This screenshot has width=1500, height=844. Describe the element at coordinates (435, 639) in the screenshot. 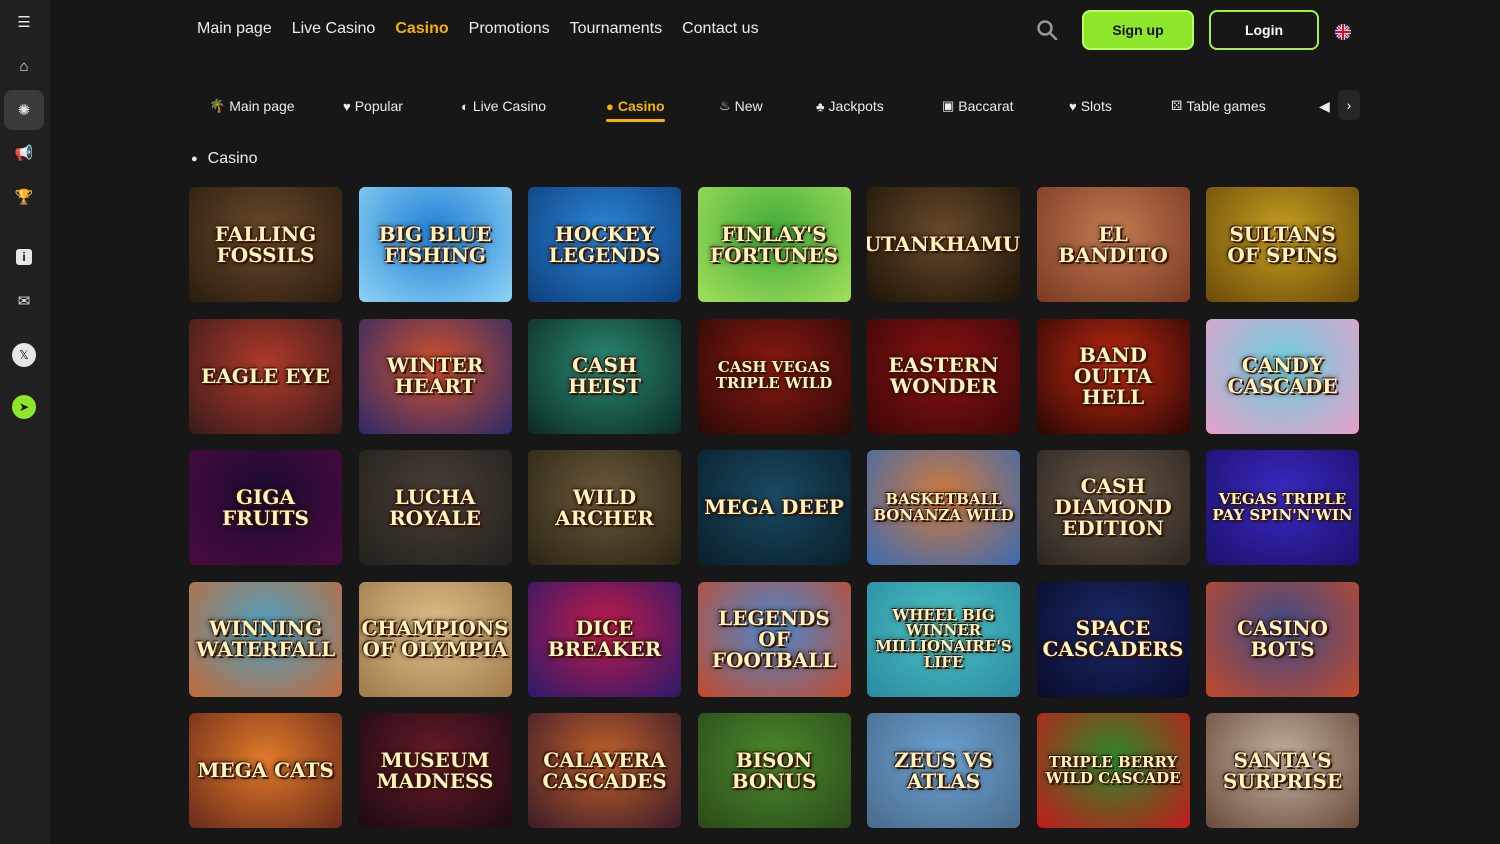

I see `game-tile: Champions of Olympia` at that location.